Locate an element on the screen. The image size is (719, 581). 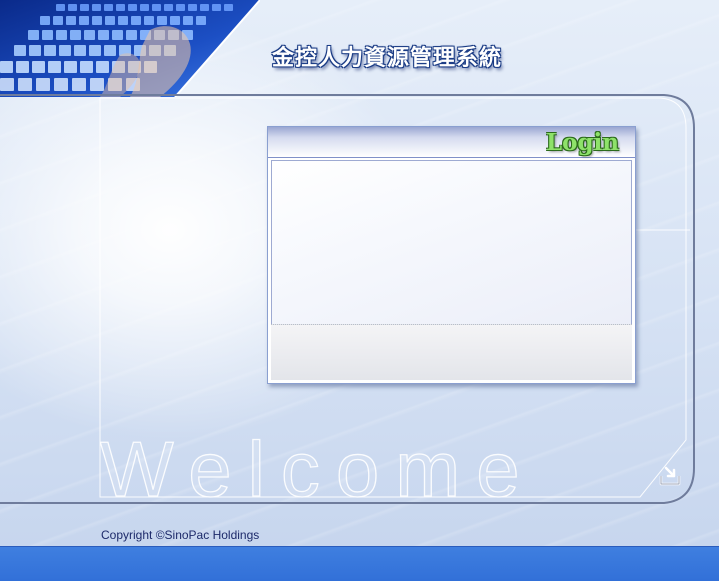
bottom-bar is located at coordinates (359, 563).